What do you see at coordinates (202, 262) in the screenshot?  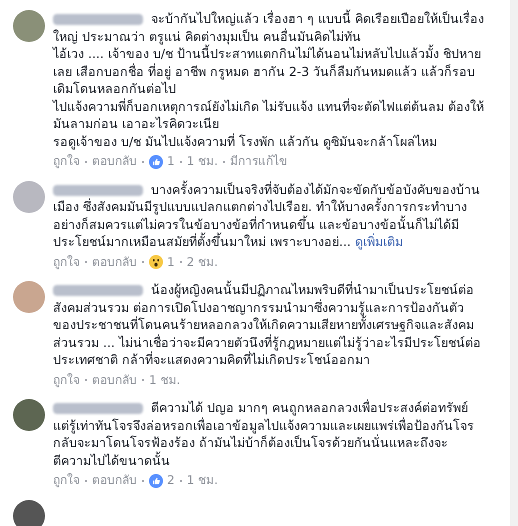 I see `comment-time: 2 ชม.` at bounding box center [202, 262].